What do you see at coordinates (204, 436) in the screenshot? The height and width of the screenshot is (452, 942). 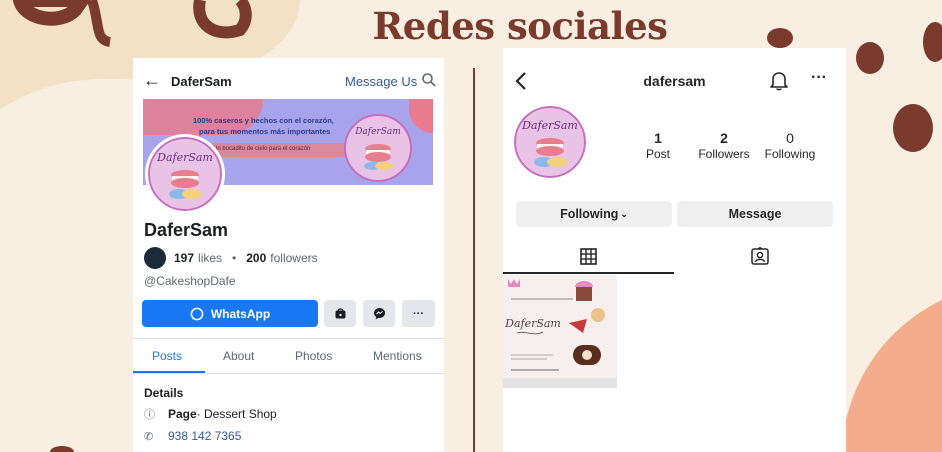 I see `phone-number: 938 142 7365` at bounding box center [204, 436].